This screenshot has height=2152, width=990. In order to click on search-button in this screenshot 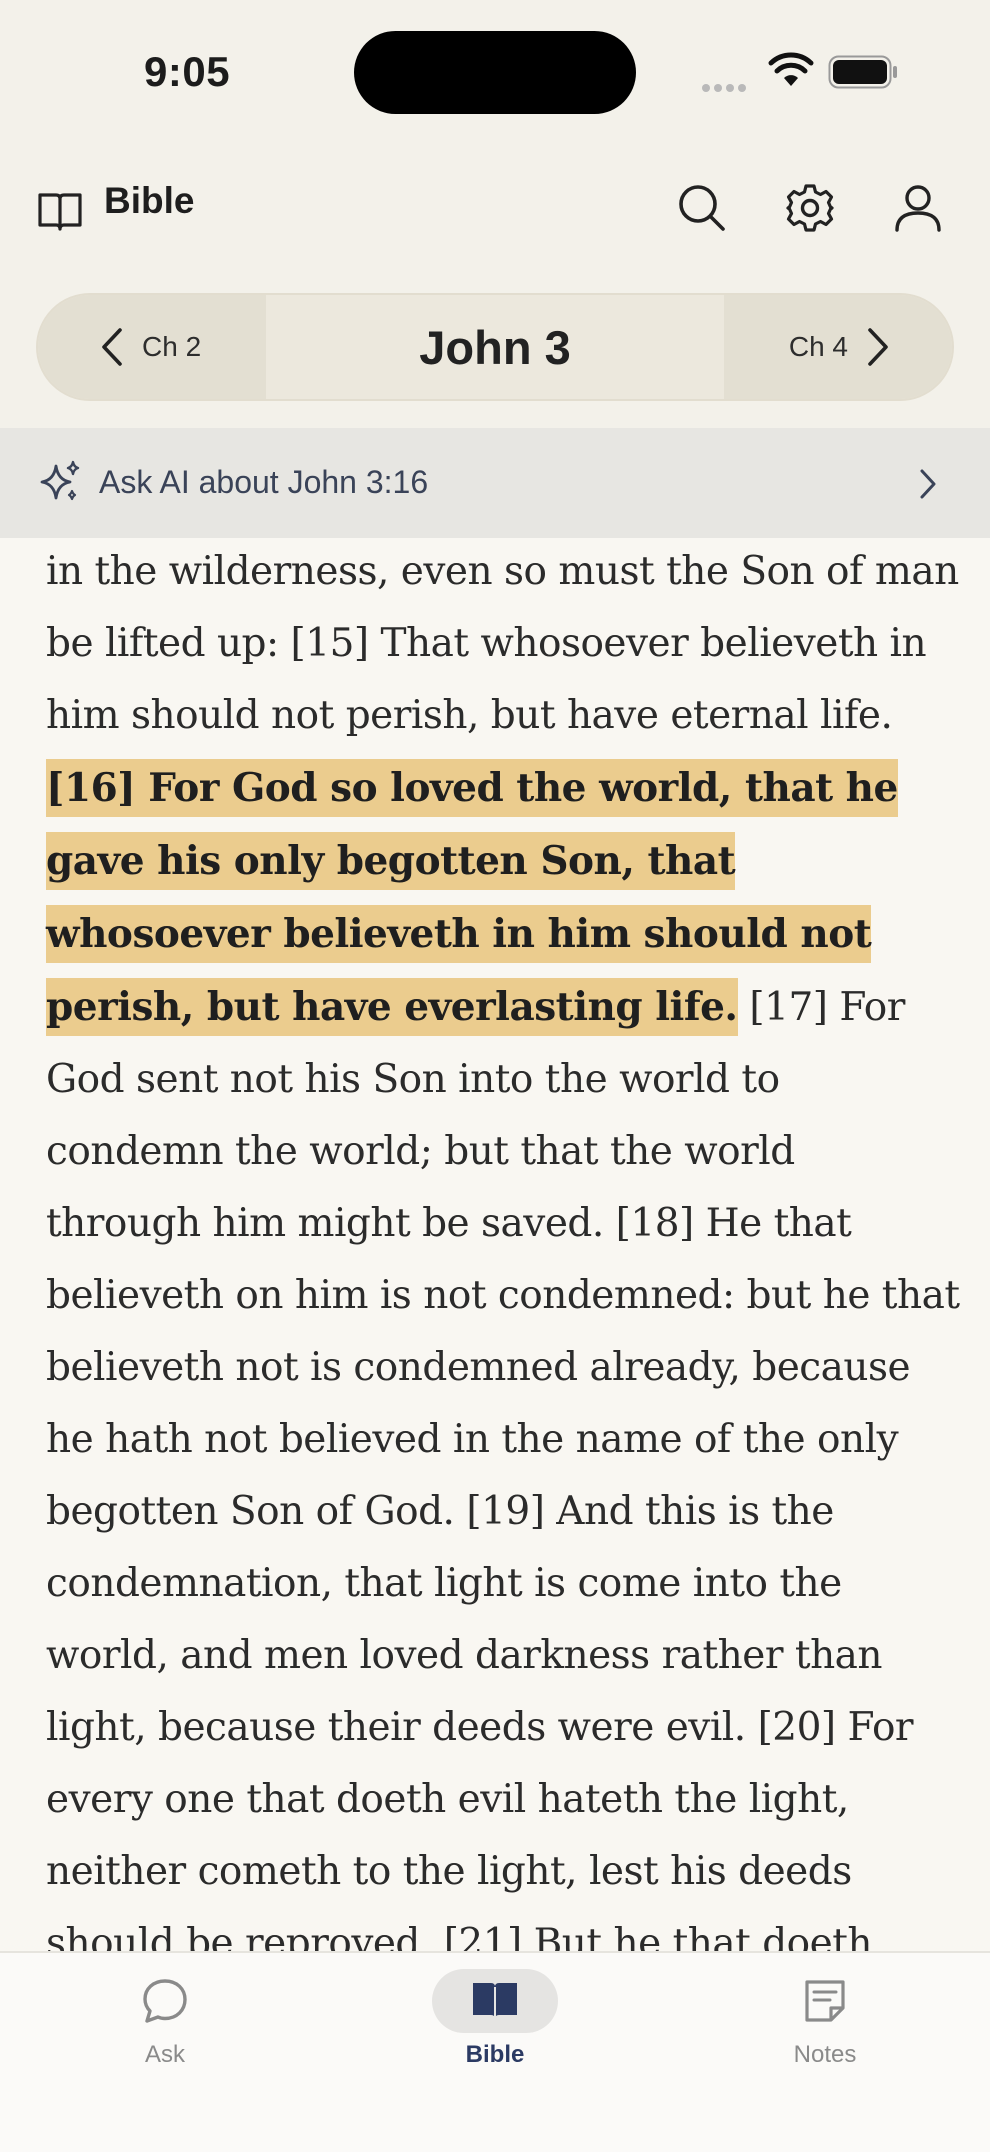, I will do `click(702, 208)`.